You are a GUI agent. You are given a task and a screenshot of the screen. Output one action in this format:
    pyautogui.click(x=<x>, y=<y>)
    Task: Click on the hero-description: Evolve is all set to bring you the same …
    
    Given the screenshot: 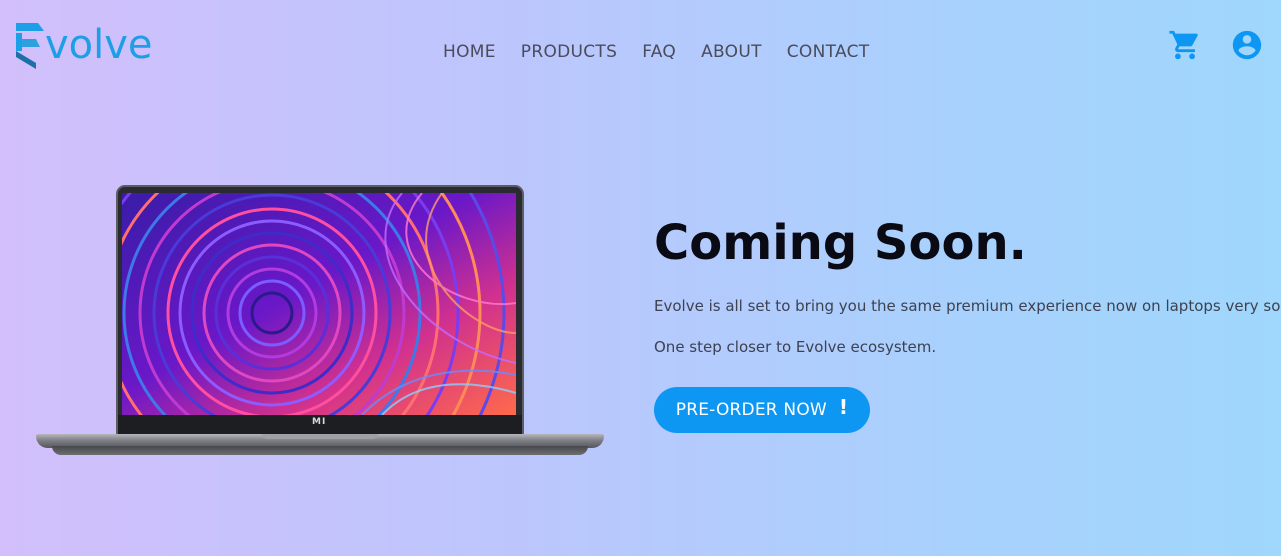 What is the action you would take?
    pyautogui.click(x=967, y=306)
    